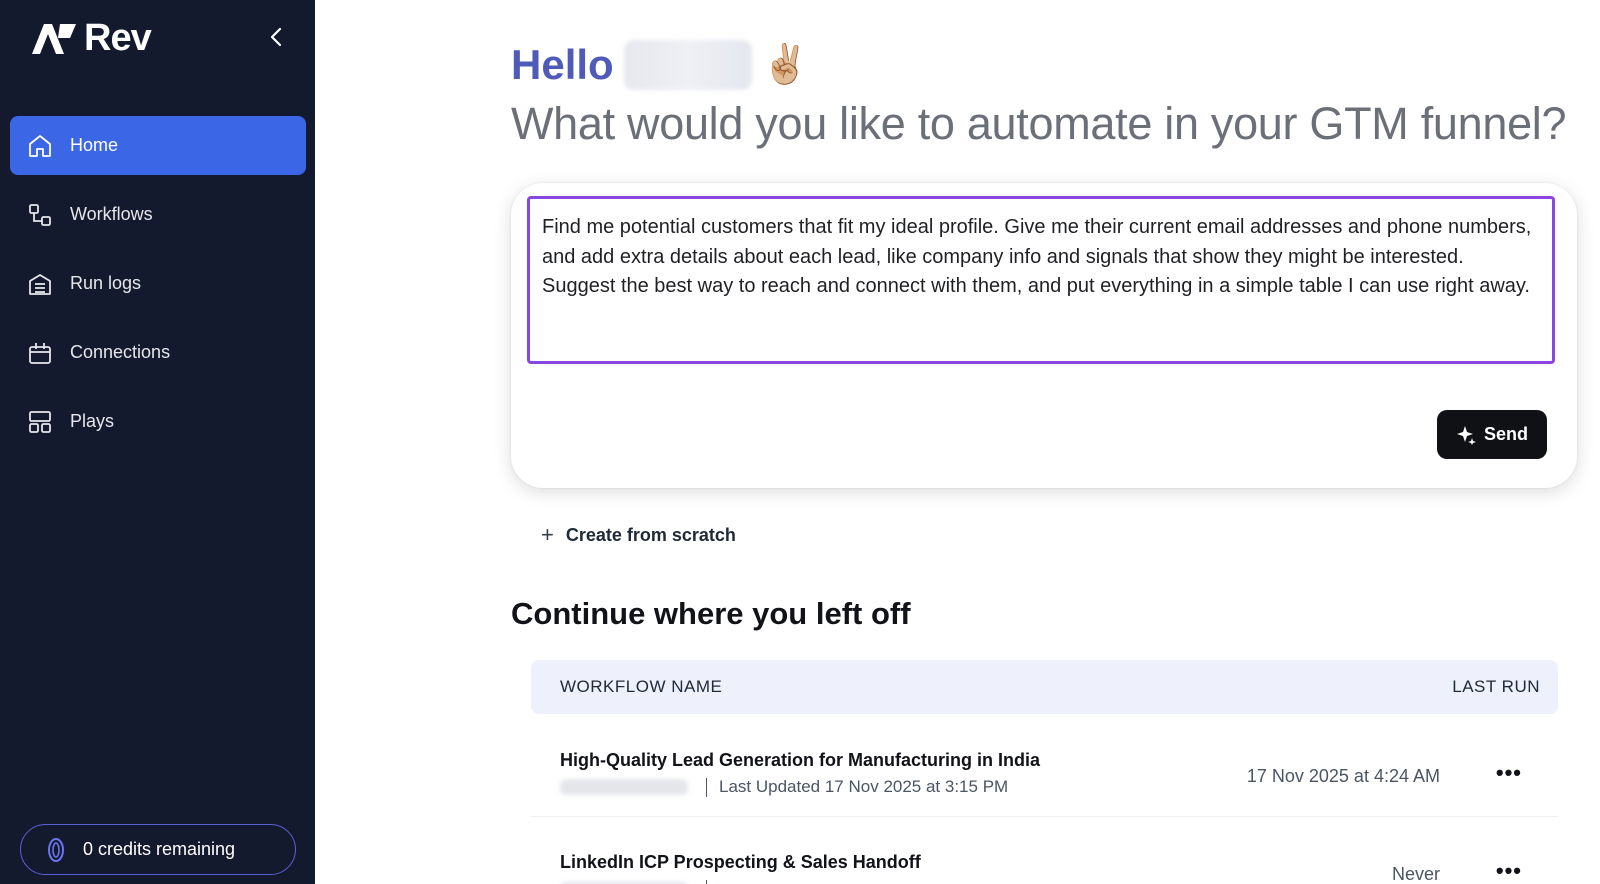  Describe the element at coordinates (740, 862) in the screenshot. I see `workflow-title: LinkedIn ICP Prospecting & Sales Handoff` at that location.